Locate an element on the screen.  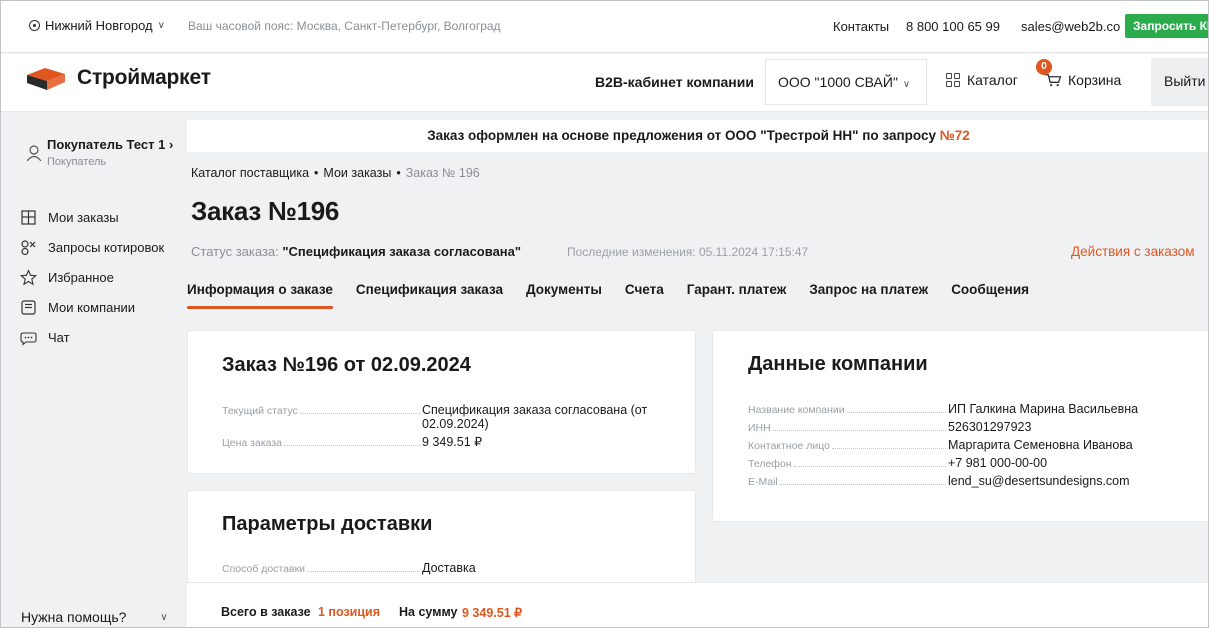
contacts-link: Контакты is located at coordinates (861, 26).